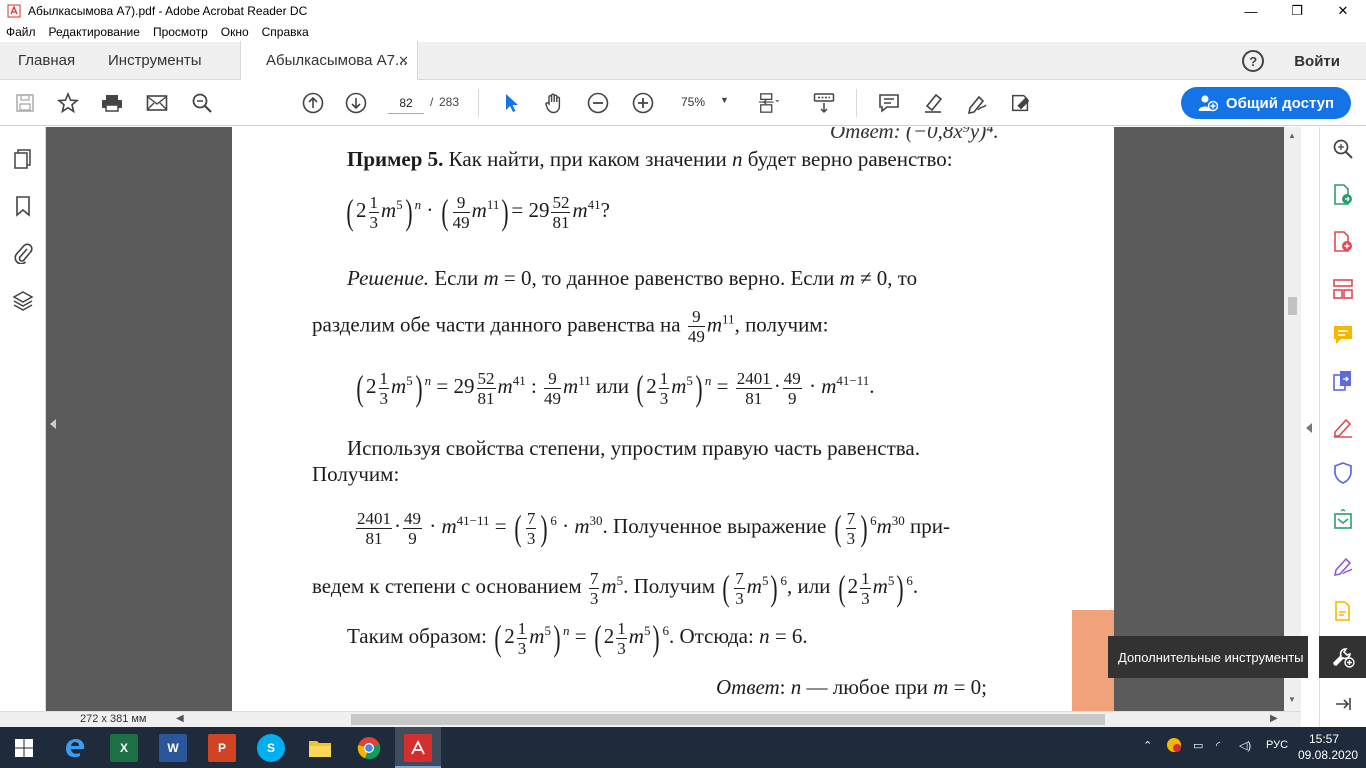 This screenshot has width=1366, height=768. What do you see at coordinates (1343, 11) in the screenshot?
I see `close-window-button: ✕` at bounding box center [1343, 11].